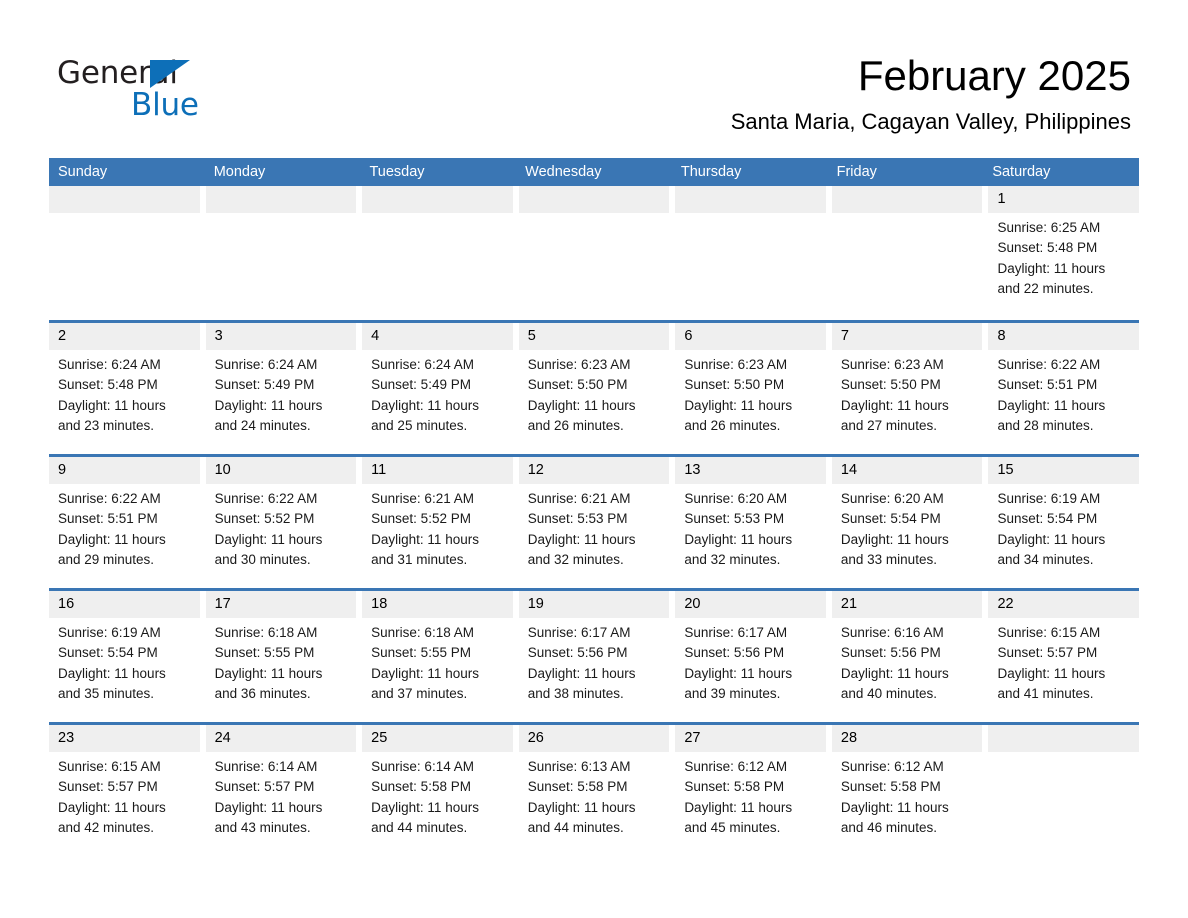 The image size is (1188, 918). What do you see at coordinates (1051, 278) in the screenshot?
I see `daylight-text: Daylight: 11 hours and 22 minutes.` at bounding box center [1051, 278].